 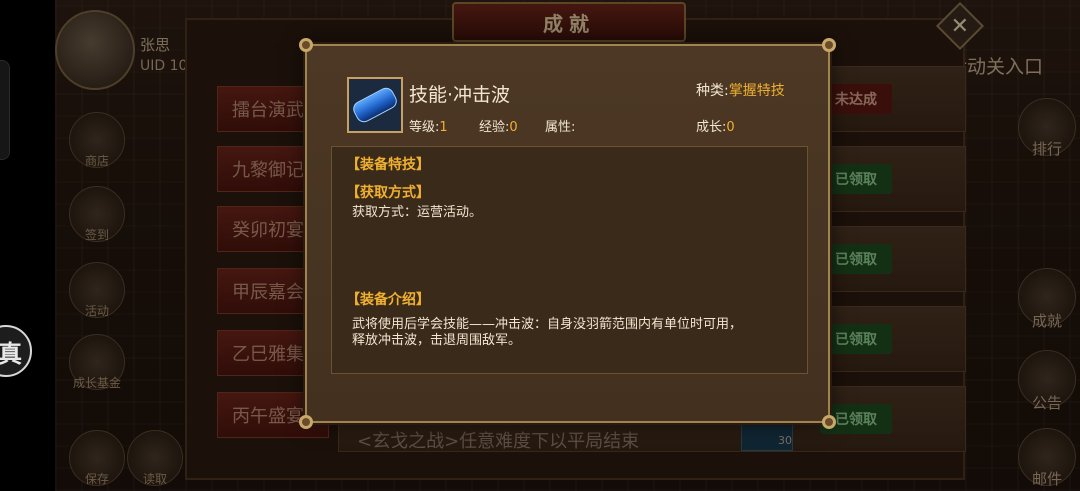 I want to click on stat-level: 等级:1, so click(x=428, y=125).